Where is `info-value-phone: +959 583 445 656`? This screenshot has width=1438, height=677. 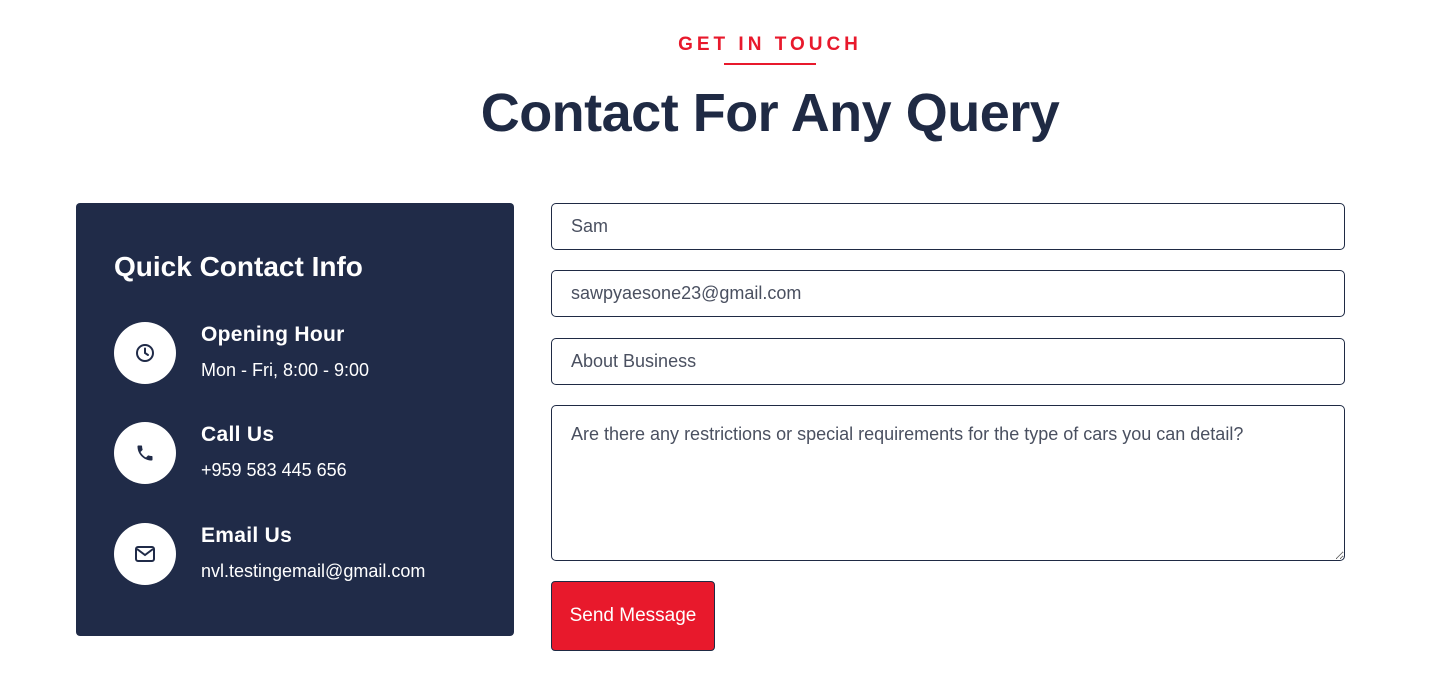 info-value-phone: +959 583 445 656 is located at coordinates (274, 470).